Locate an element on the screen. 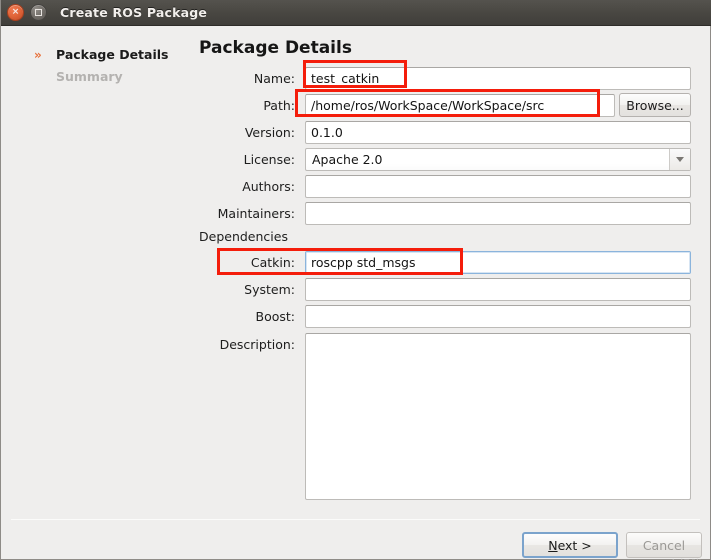 The width and height of the screenshot is (711, 560). next-button: Next > is located at coordinates (570, 545).